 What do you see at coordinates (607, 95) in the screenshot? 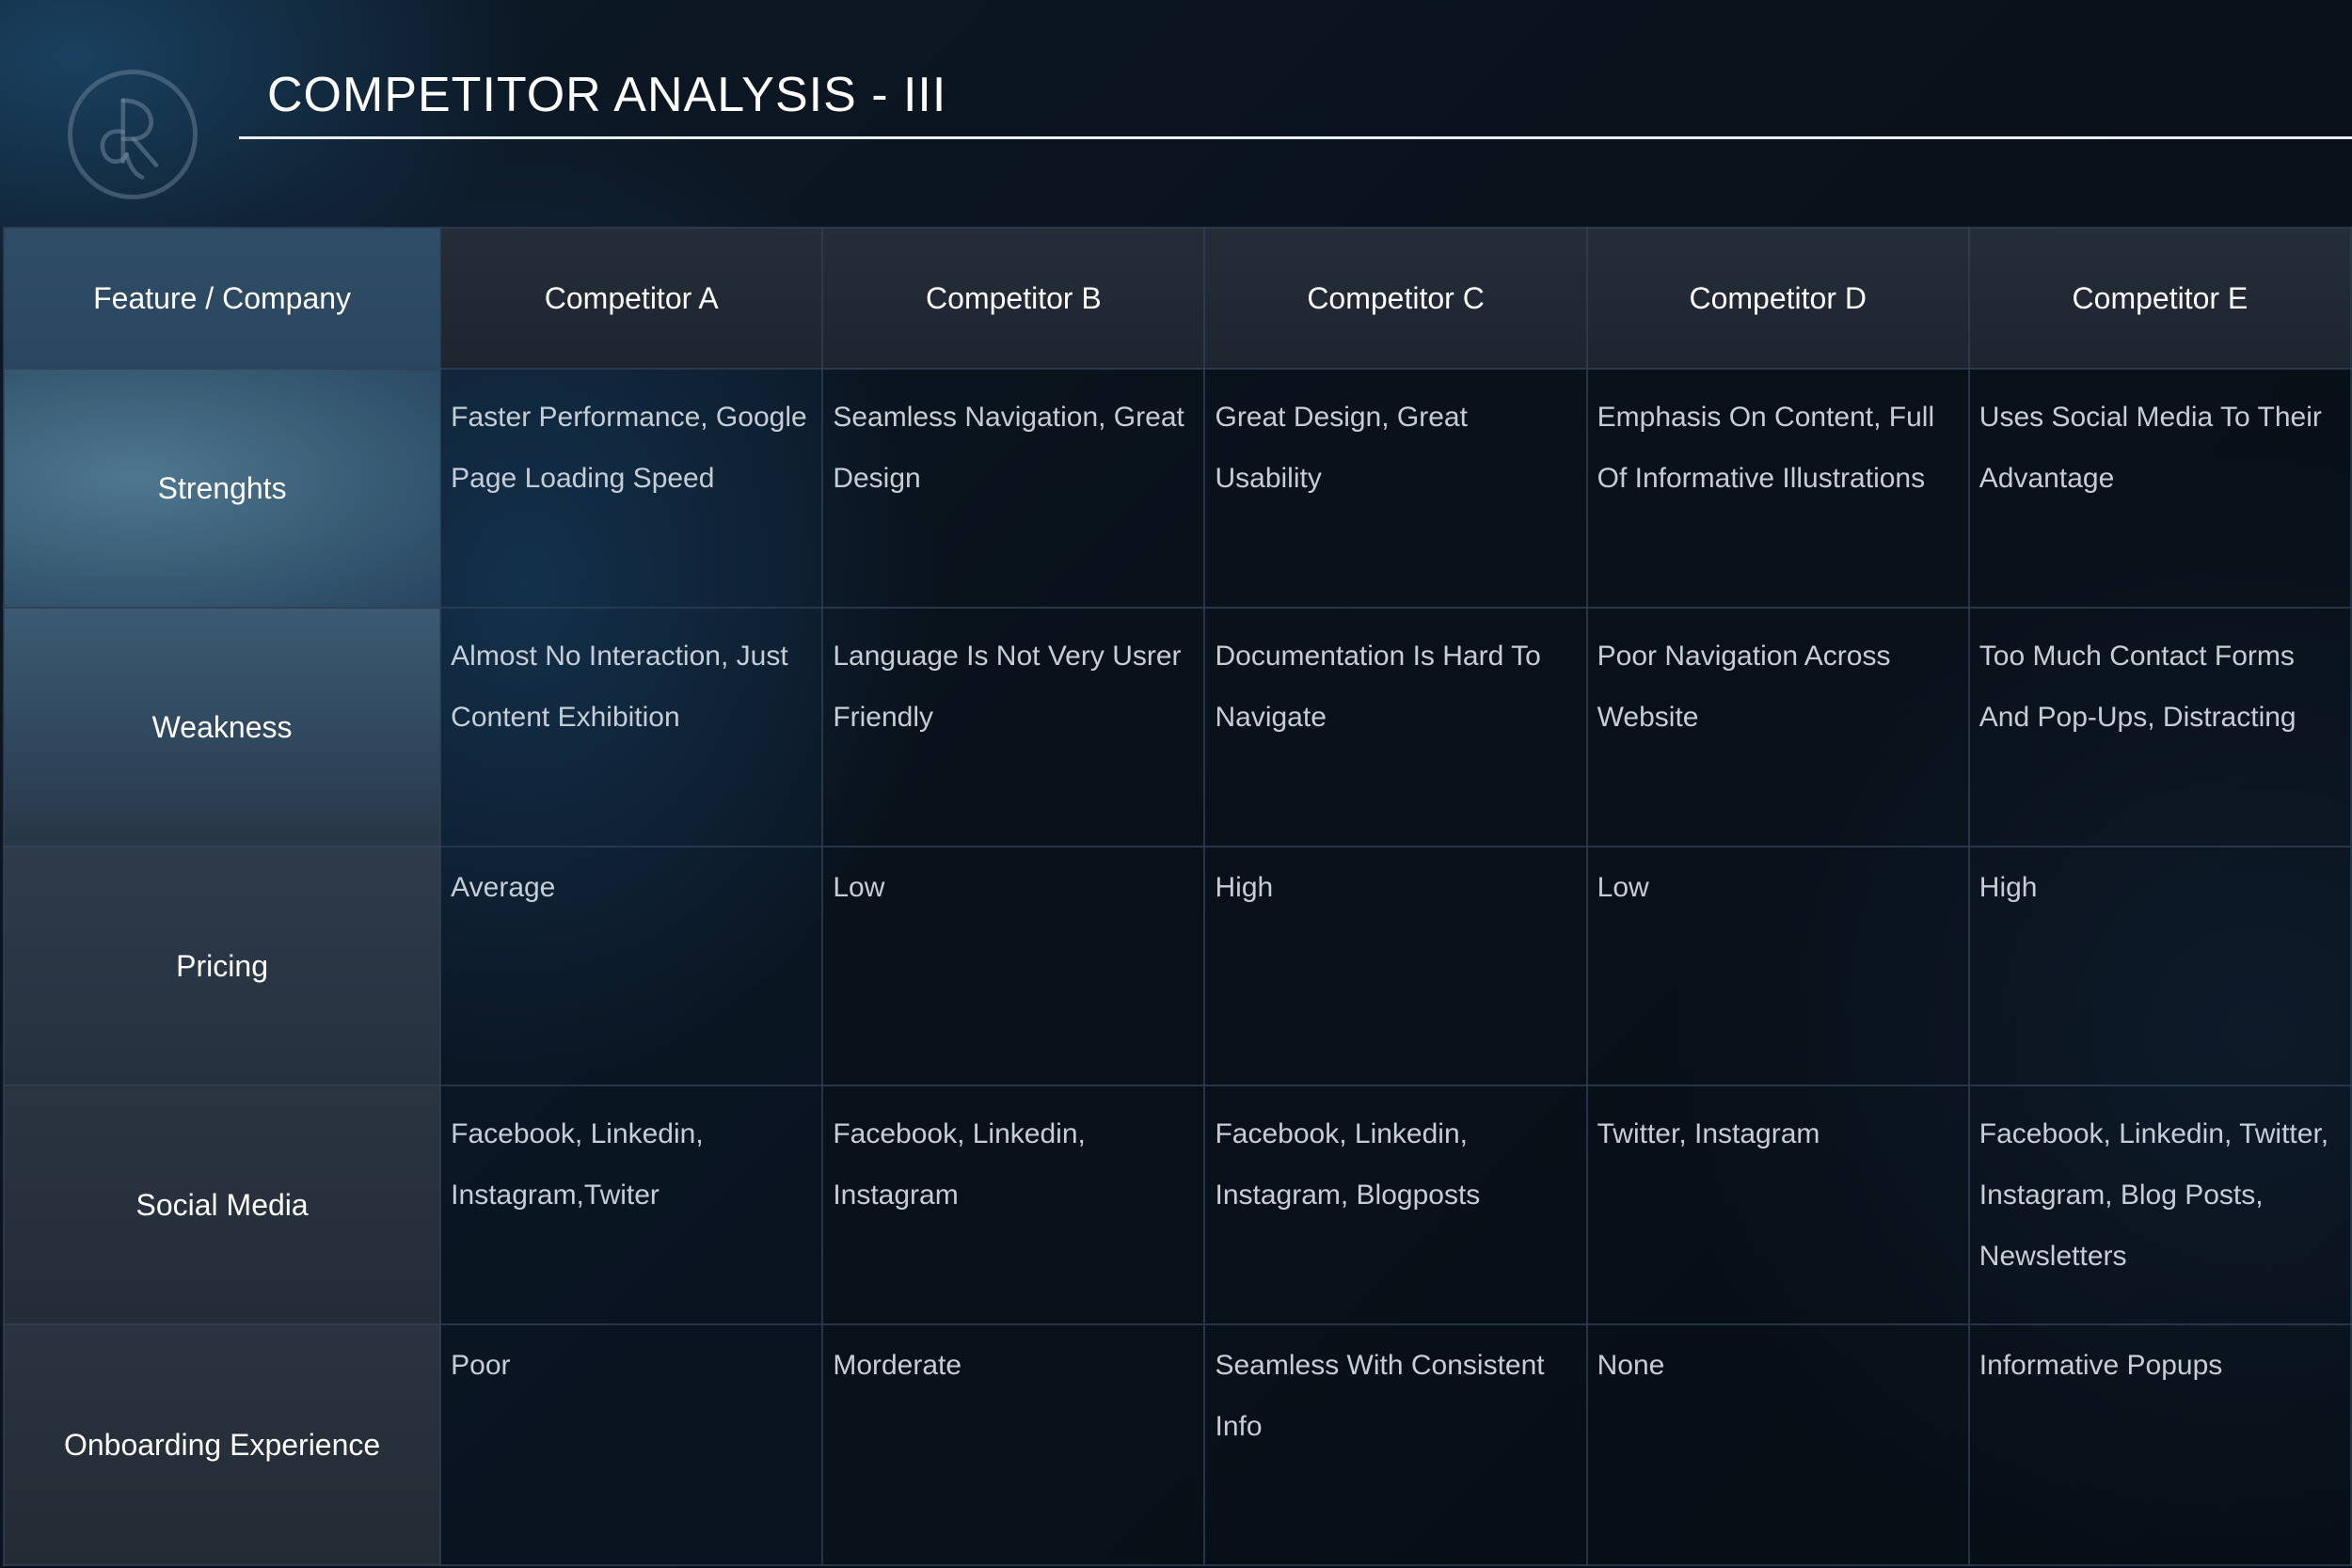
I see `page-title: COMPETITOR ANALYSIS - III` at bounding box center [607, 95].